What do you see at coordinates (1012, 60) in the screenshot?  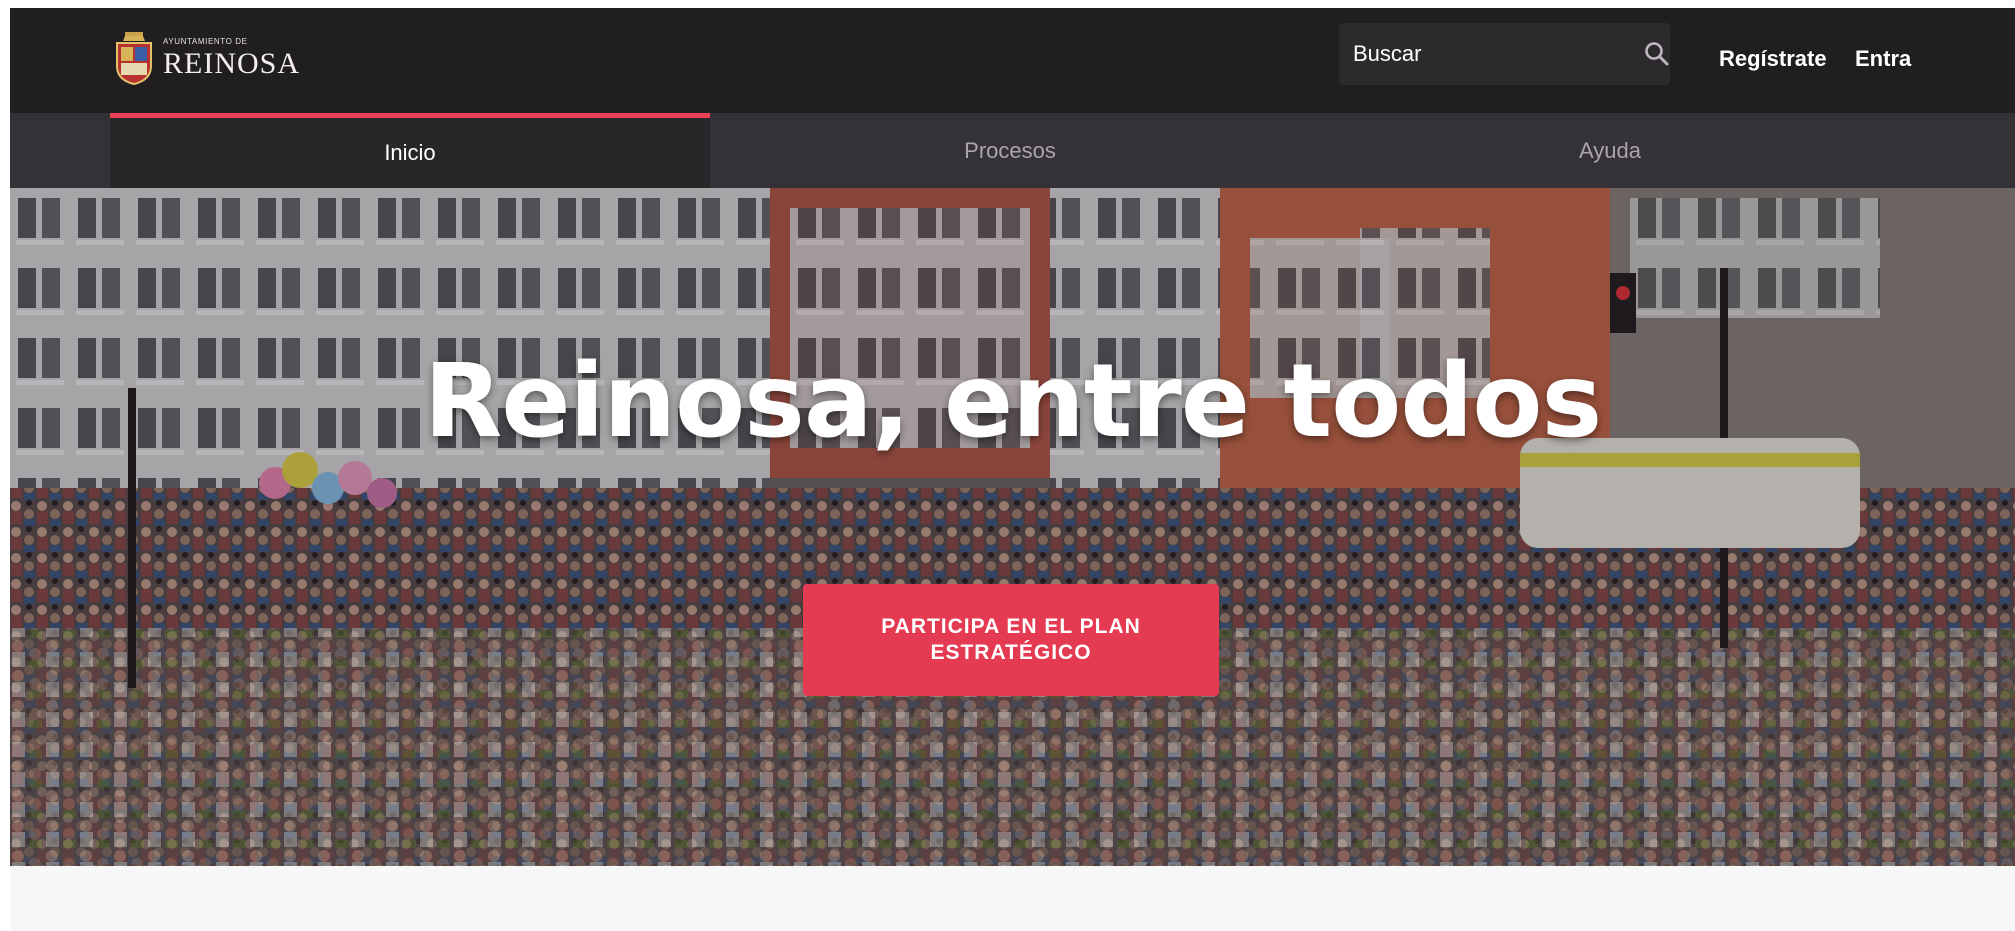 I see `top-header: Ayuntamiento de REINOSA Regístrate Entra` at bounding box center [1012, 60].